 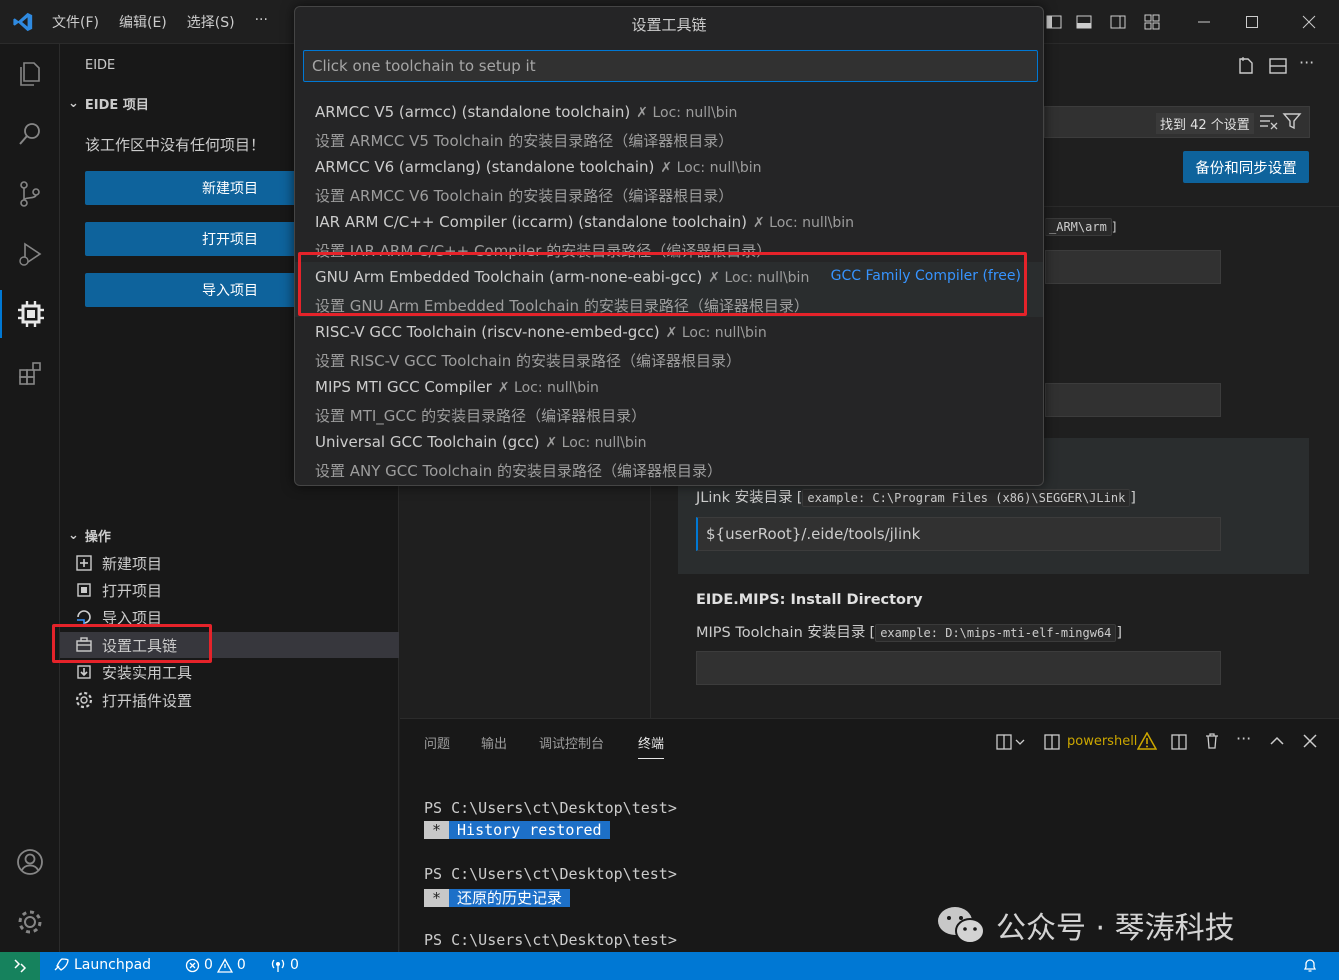 I want to click on quick-pick-input: Click one toolchain to setup it, so click(x=670, y=66).